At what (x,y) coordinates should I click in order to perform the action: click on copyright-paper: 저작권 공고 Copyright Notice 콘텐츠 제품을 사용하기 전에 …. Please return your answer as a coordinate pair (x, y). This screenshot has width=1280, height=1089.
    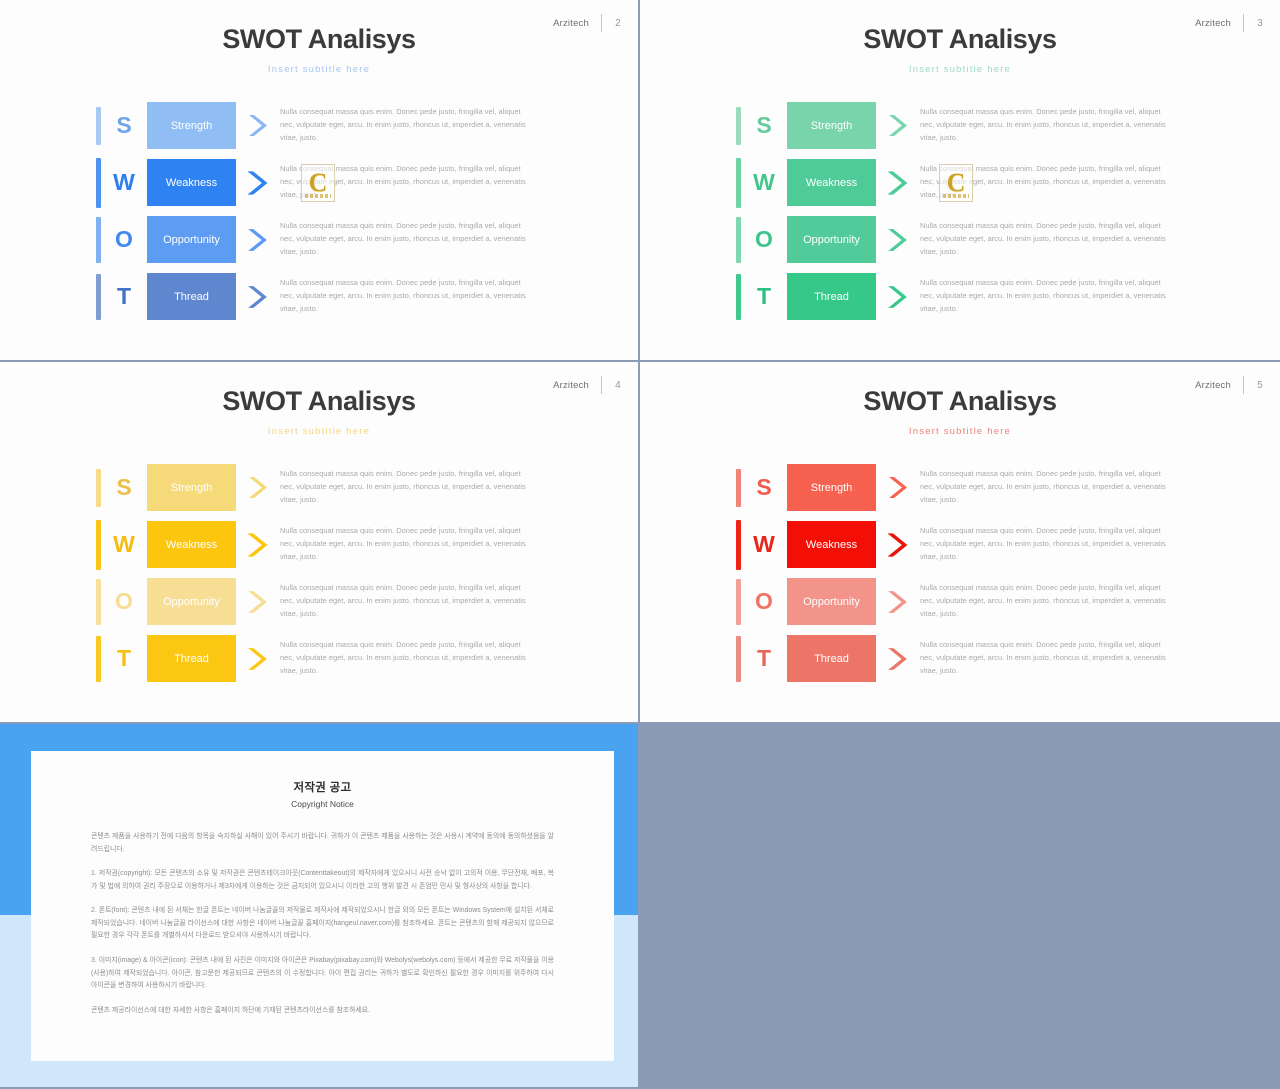
    Looking at the image, I should click on (322, 906).